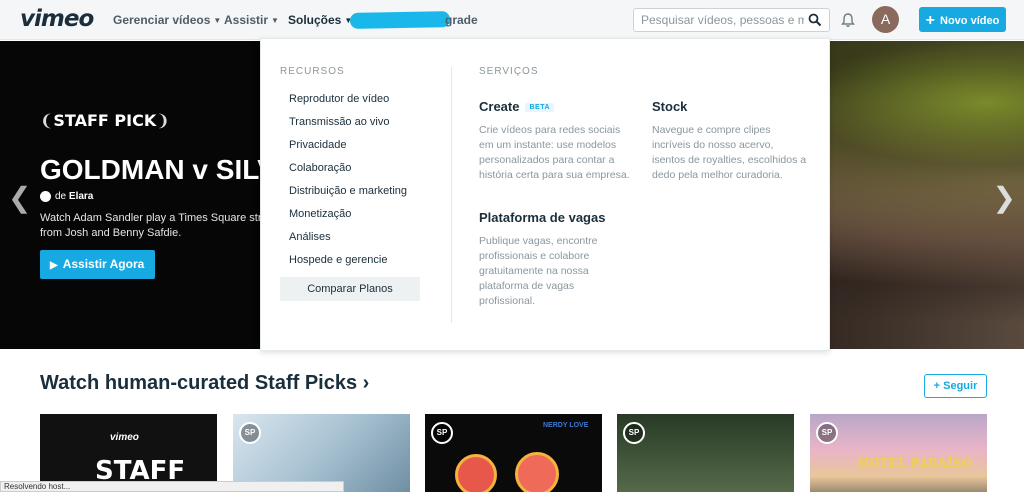 The width and height of the screenshot is (1024, 492). What do you see at coordinates (310, 237) in the screenshot?
I see `menu-item-analytics: Análises` at bounding box center [310, 237].